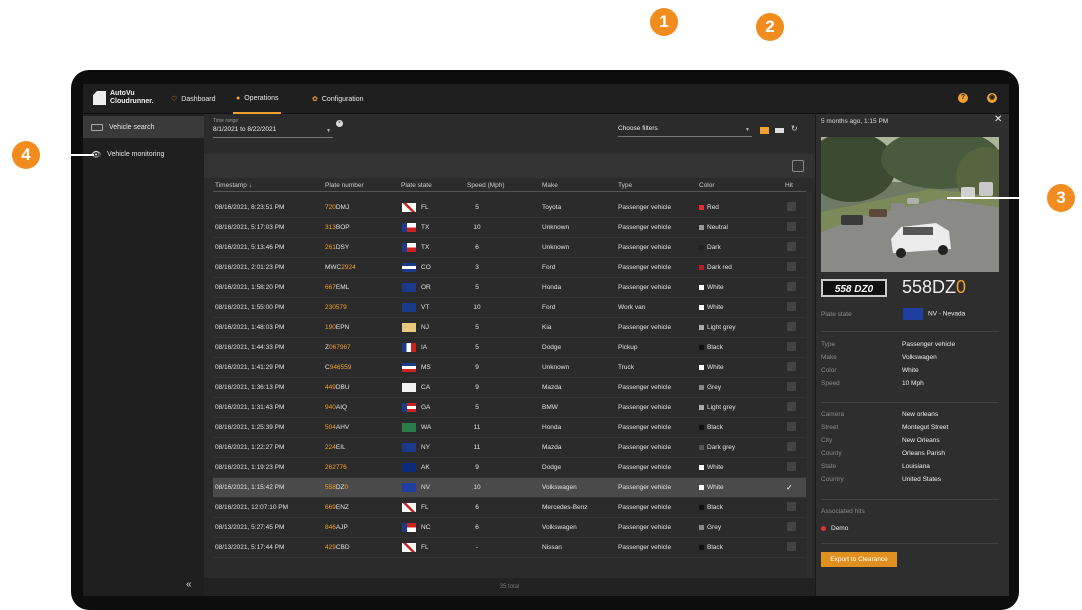  What do you see at coordinates (143, 154) in the screenshot?
I see `sidebar-item-vehicle-monitoring: 👁 Vehicle monitoring` at bounding box center [143, 154].